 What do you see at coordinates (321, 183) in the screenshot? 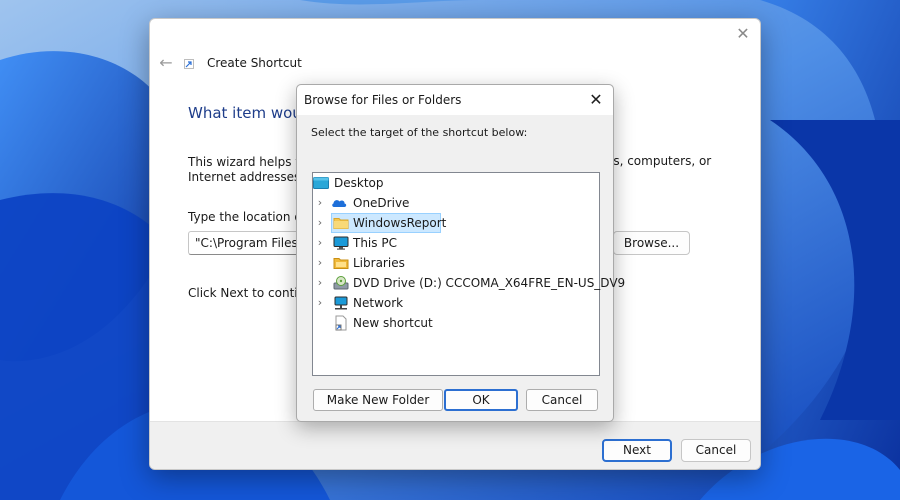
I see `desktop-folder-icon` at bounding box center [321, 183].